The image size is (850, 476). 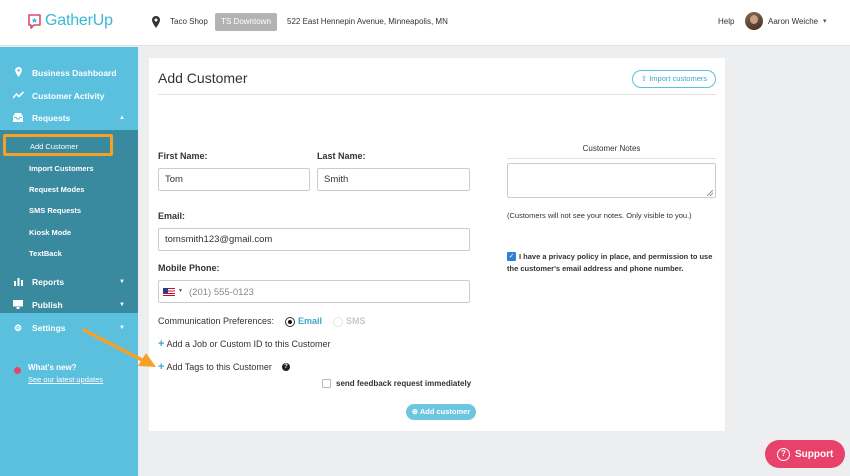 What do you see at coordinates (34, 21) in the screenshot?
I see `logo-bubble-icon` at bounding box center [34, 21].